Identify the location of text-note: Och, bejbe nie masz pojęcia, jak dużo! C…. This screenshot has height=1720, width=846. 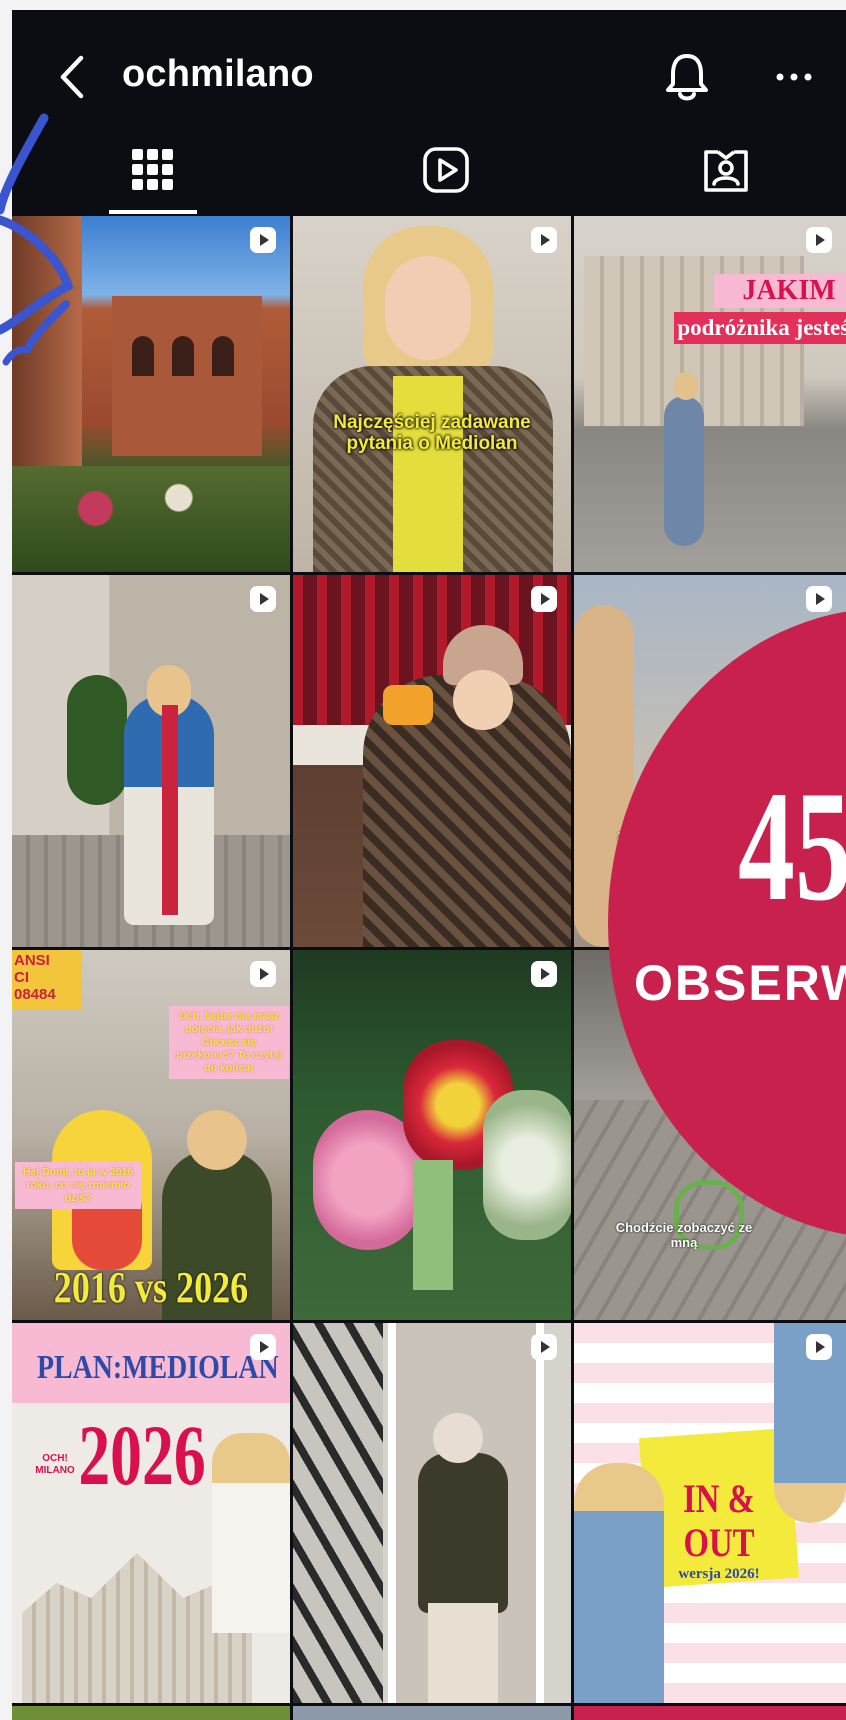
(229, 1042).